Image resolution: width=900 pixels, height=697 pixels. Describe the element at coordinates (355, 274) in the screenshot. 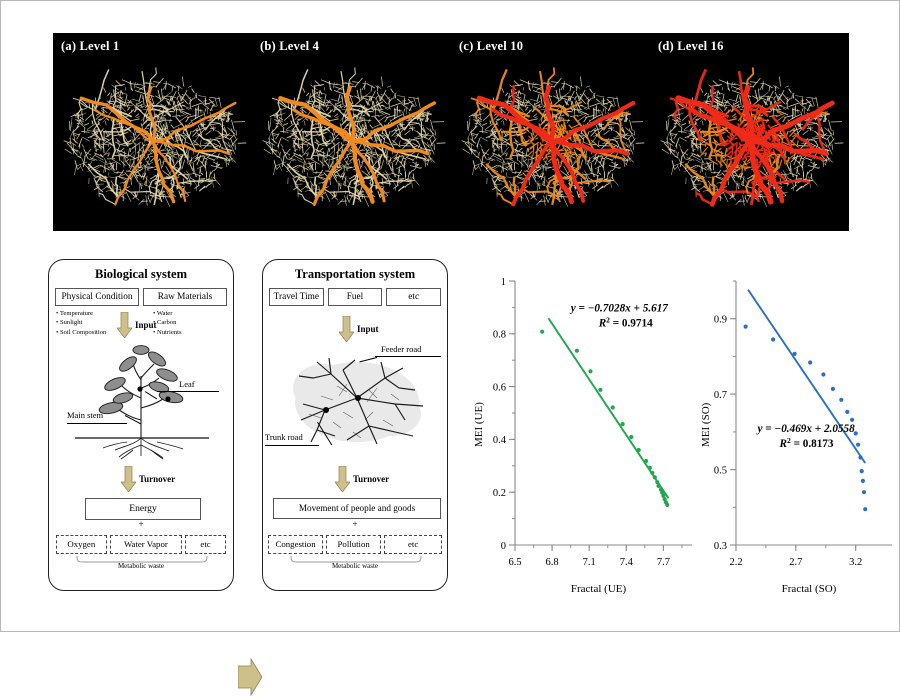

I see `transportation-system-title: Transportation system` at that location.